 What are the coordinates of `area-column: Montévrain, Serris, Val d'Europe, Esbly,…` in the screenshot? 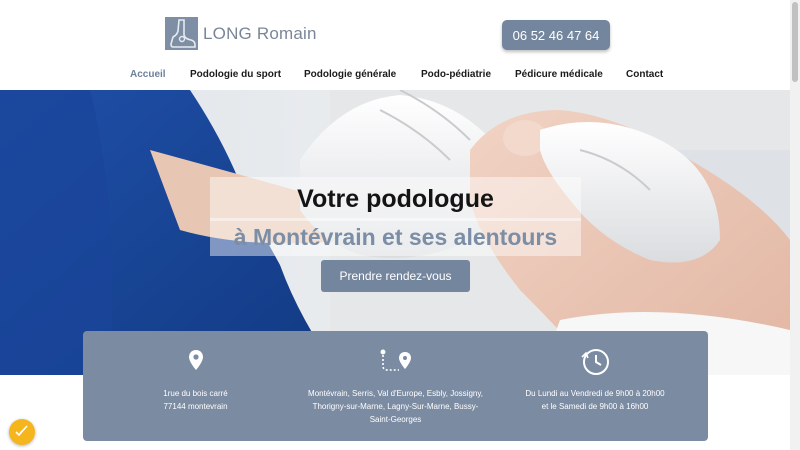 It's located at (395, 386).